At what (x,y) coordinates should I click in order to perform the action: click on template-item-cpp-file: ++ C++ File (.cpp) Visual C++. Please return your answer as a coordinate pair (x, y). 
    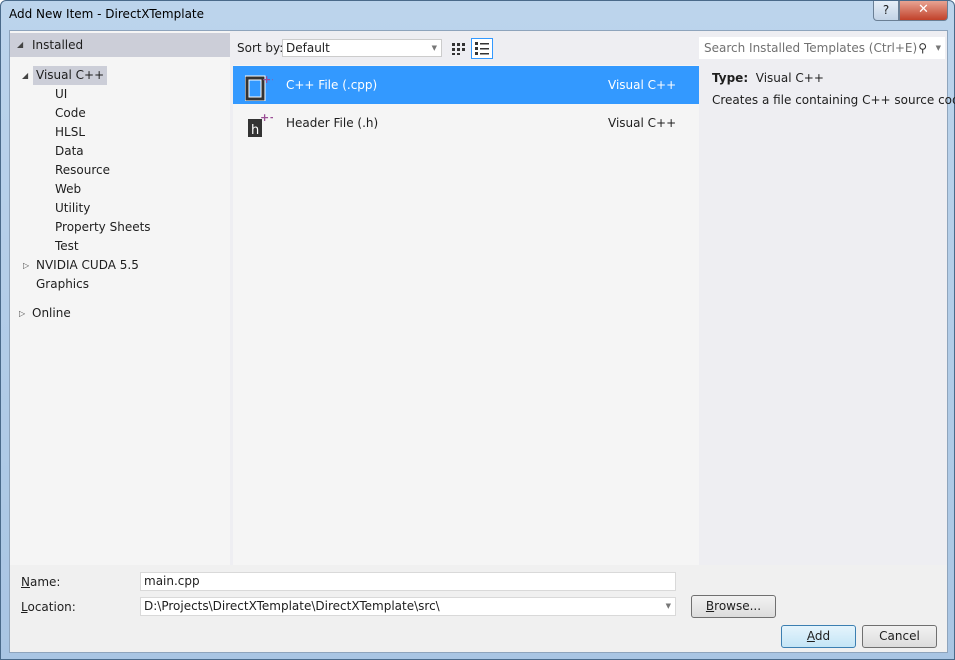
    Looking at the image, I should click on (466, 85).